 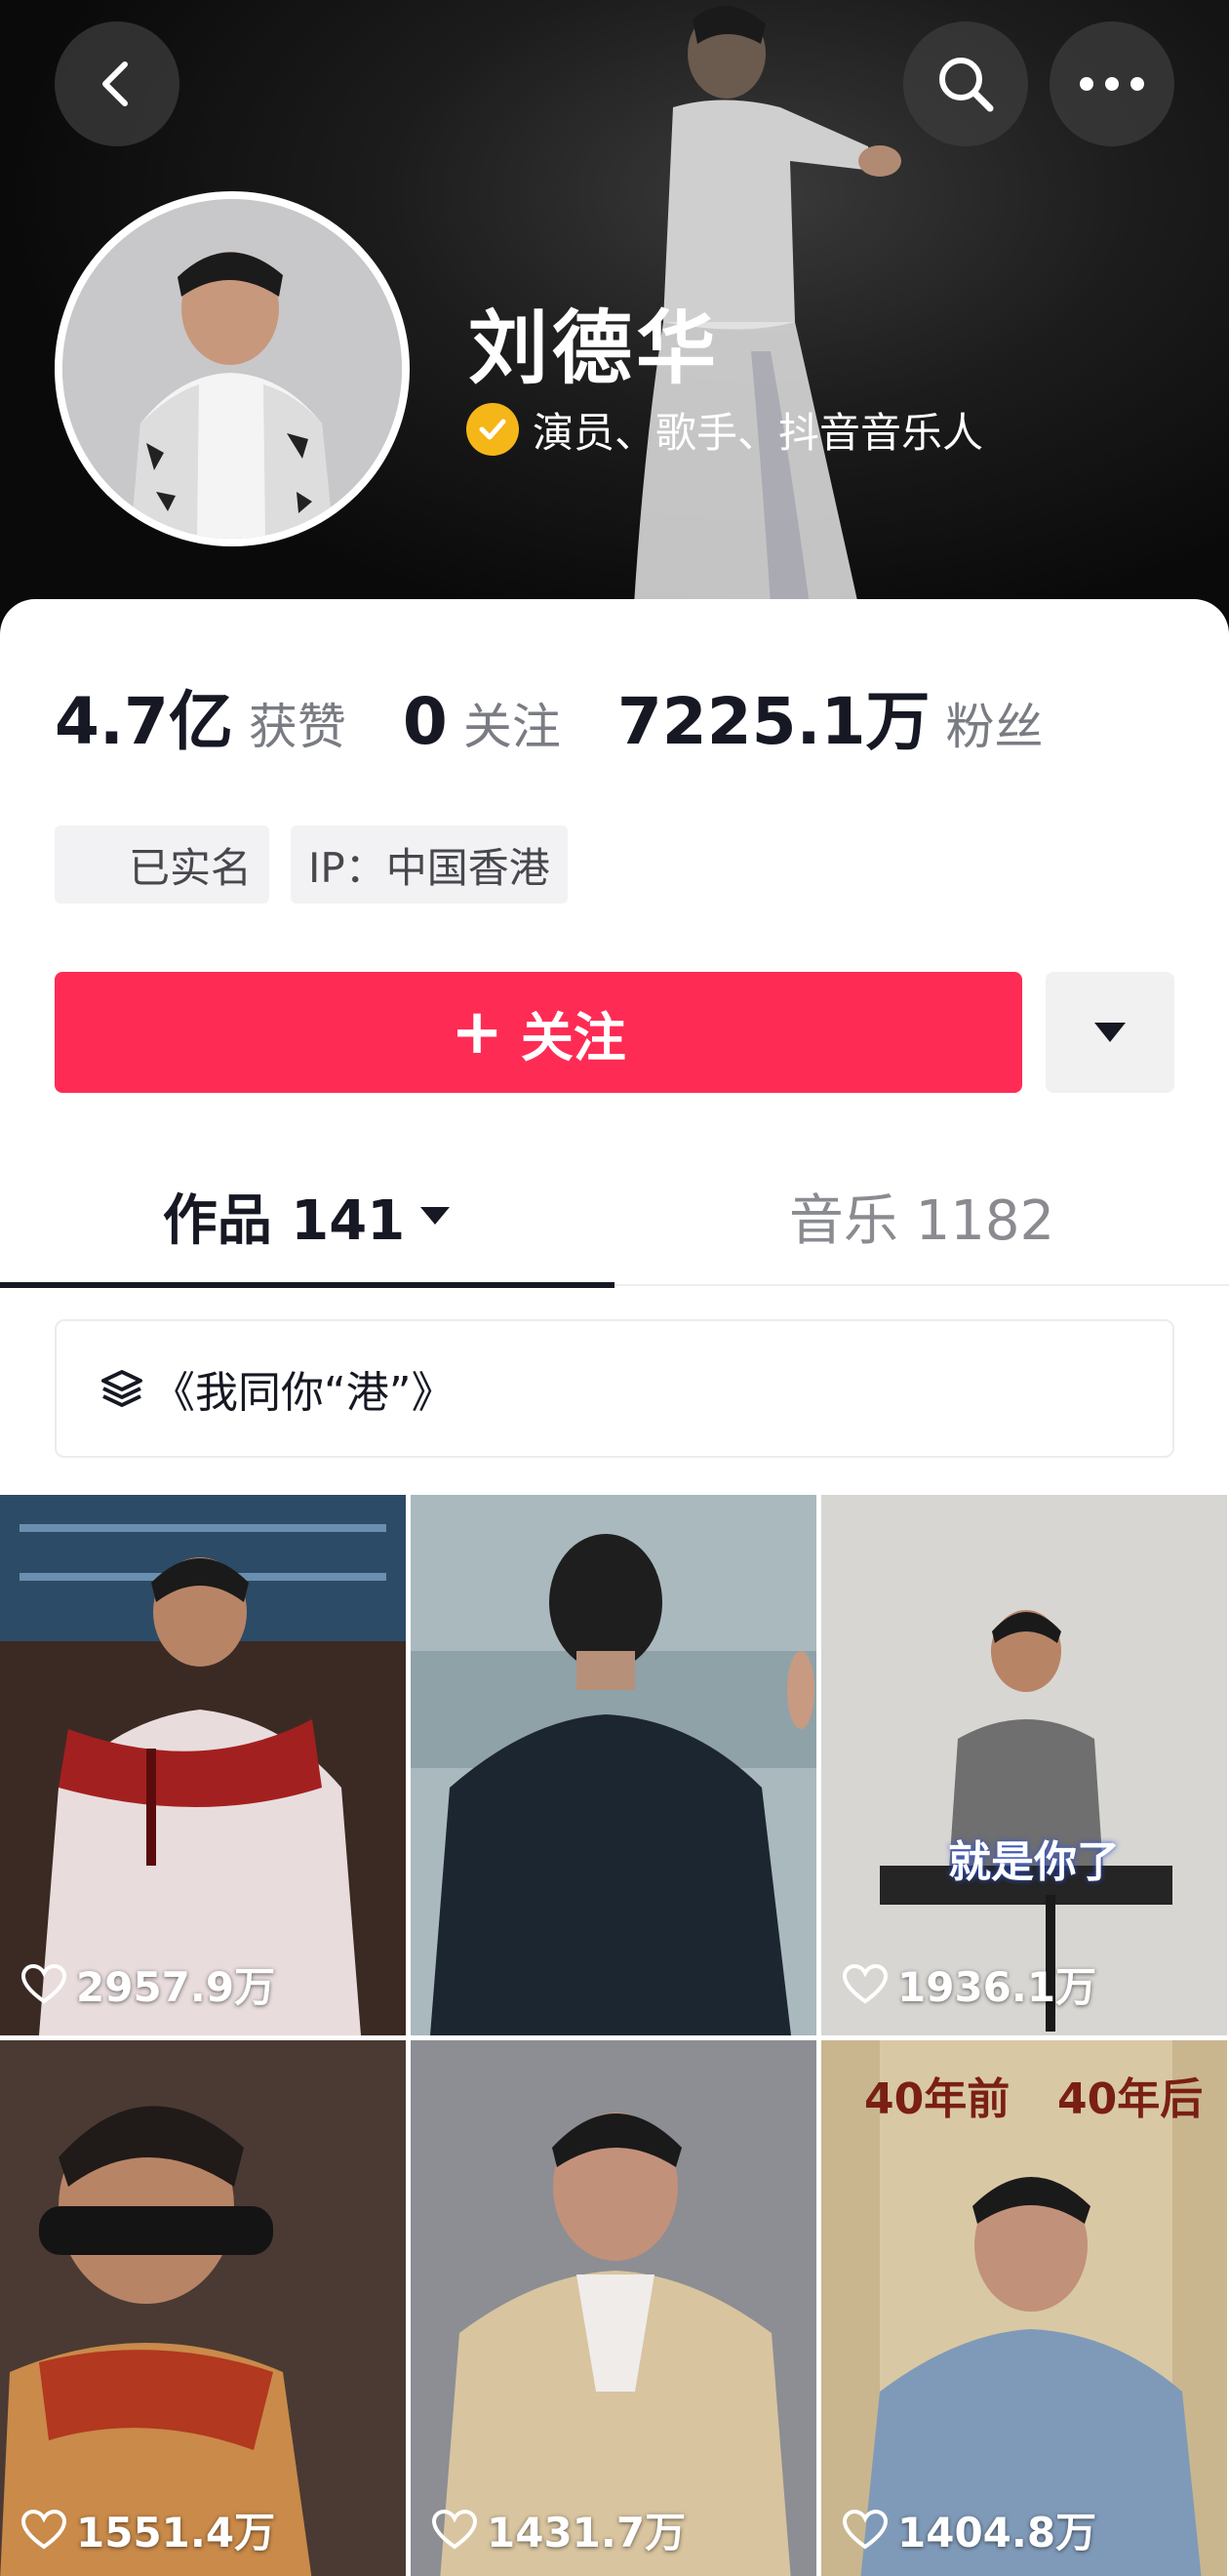 What do you see at coordinates (1024, 2308) in the screenshot?
I see `video-tile: 40年前 40年后 1404.8万` at bounding box center [1024, 2308].